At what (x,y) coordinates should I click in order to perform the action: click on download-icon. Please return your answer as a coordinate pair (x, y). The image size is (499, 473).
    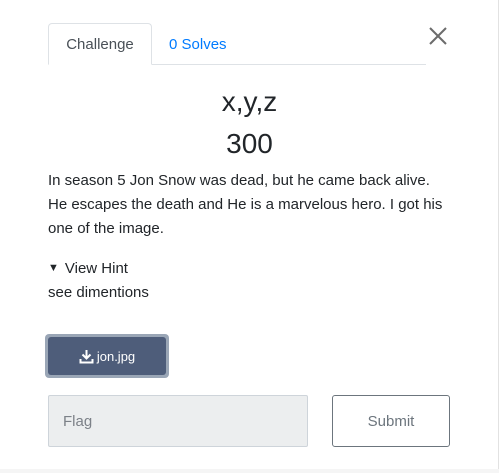
    Looking at the image, I should click on (86, 356).